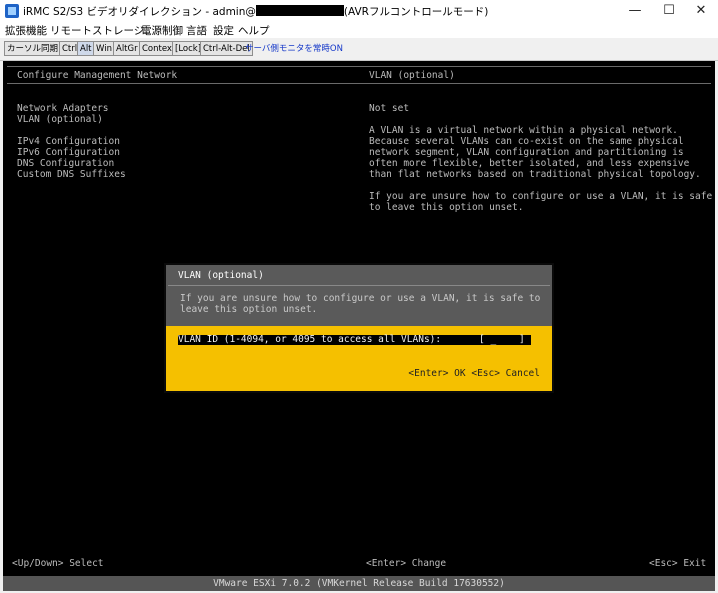 This screenshot has height=593, width=718. Describe the element at coordinates (63, 108) in the screenshot. I see `menu-item-network-adapters: Network Adapters` at that location.